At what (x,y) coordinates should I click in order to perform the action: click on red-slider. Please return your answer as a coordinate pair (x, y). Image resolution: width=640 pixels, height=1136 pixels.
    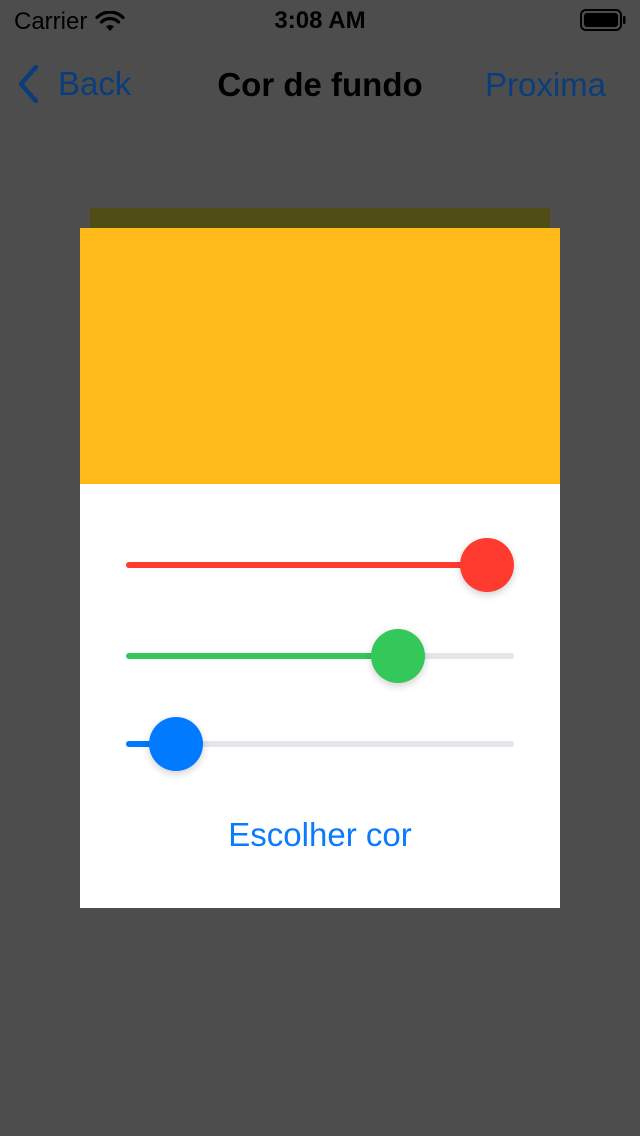
    Looking at the image, I should click on (320, 565).